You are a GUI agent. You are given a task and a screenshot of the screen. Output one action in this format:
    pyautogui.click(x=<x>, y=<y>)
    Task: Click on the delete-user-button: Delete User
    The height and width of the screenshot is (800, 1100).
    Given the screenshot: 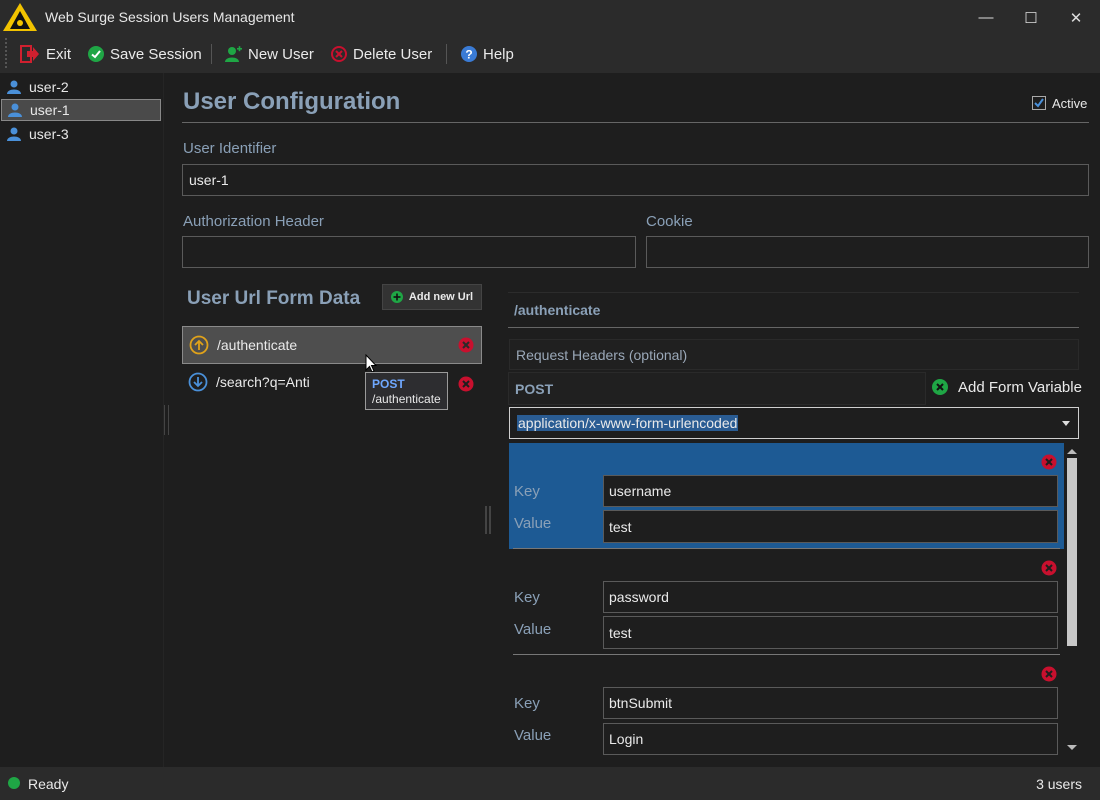 What is the action you would take?
    pyautogui.click(x=381, y=54)
    